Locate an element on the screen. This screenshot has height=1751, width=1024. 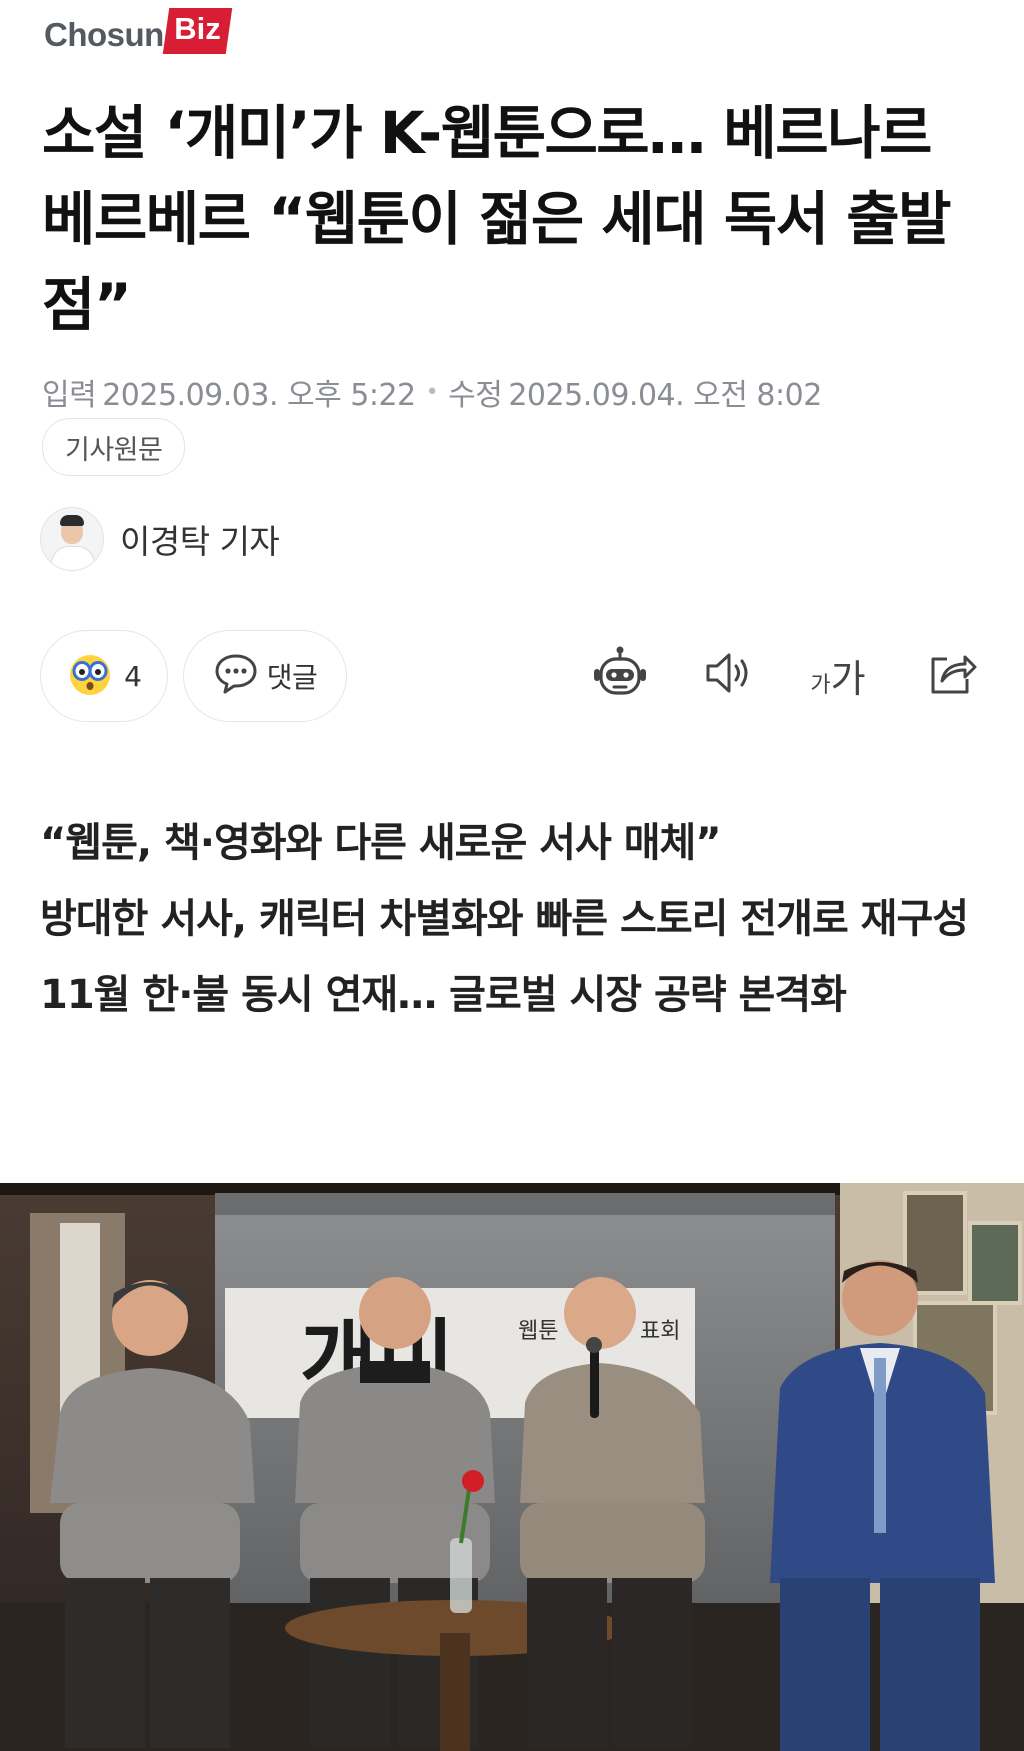
share-button is located at coordinates (953, 675).